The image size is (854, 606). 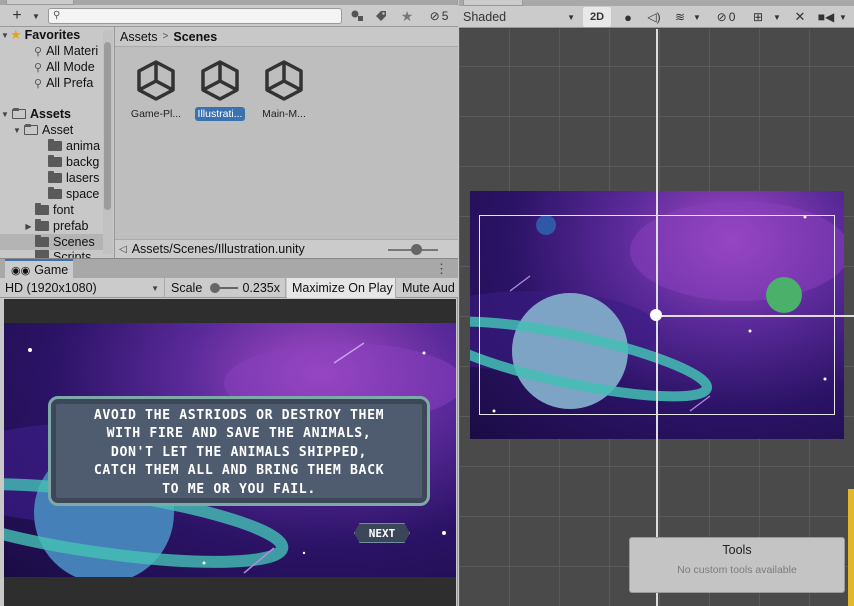 What do you see at coordinates (826, 17) in the screenshot?
I see `camera-icon: ■◀` at bounding box center [826, 17].